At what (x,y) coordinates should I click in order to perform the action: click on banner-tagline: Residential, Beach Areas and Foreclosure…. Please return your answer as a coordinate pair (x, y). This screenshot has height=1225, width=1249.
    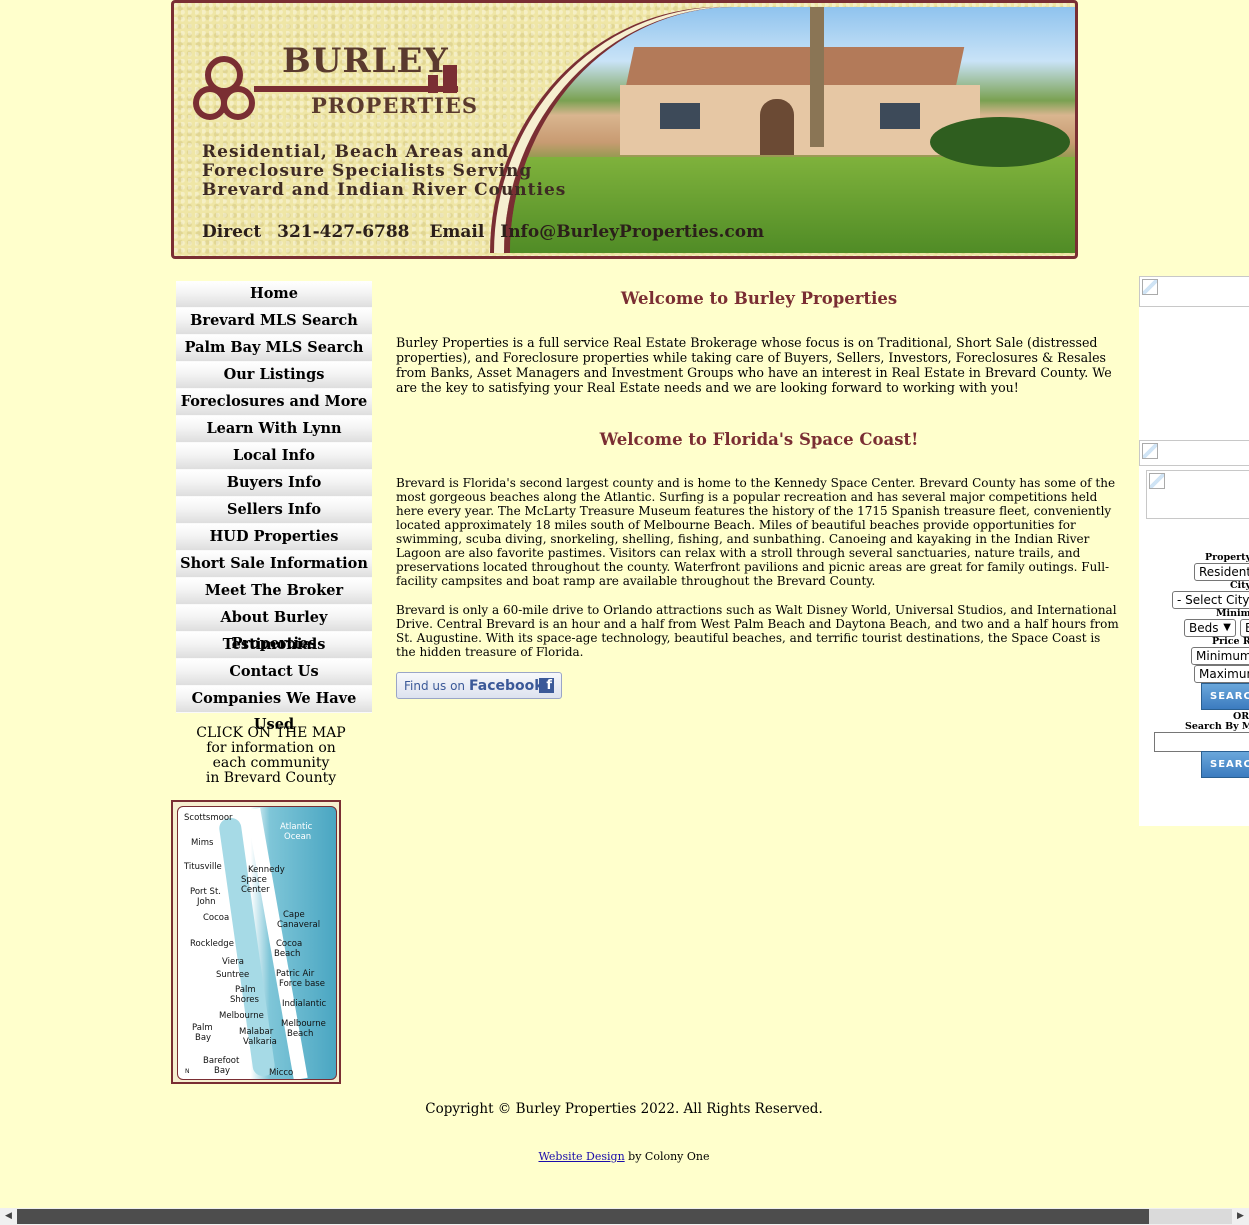
    Looking at the image, I should click on (392, 171).